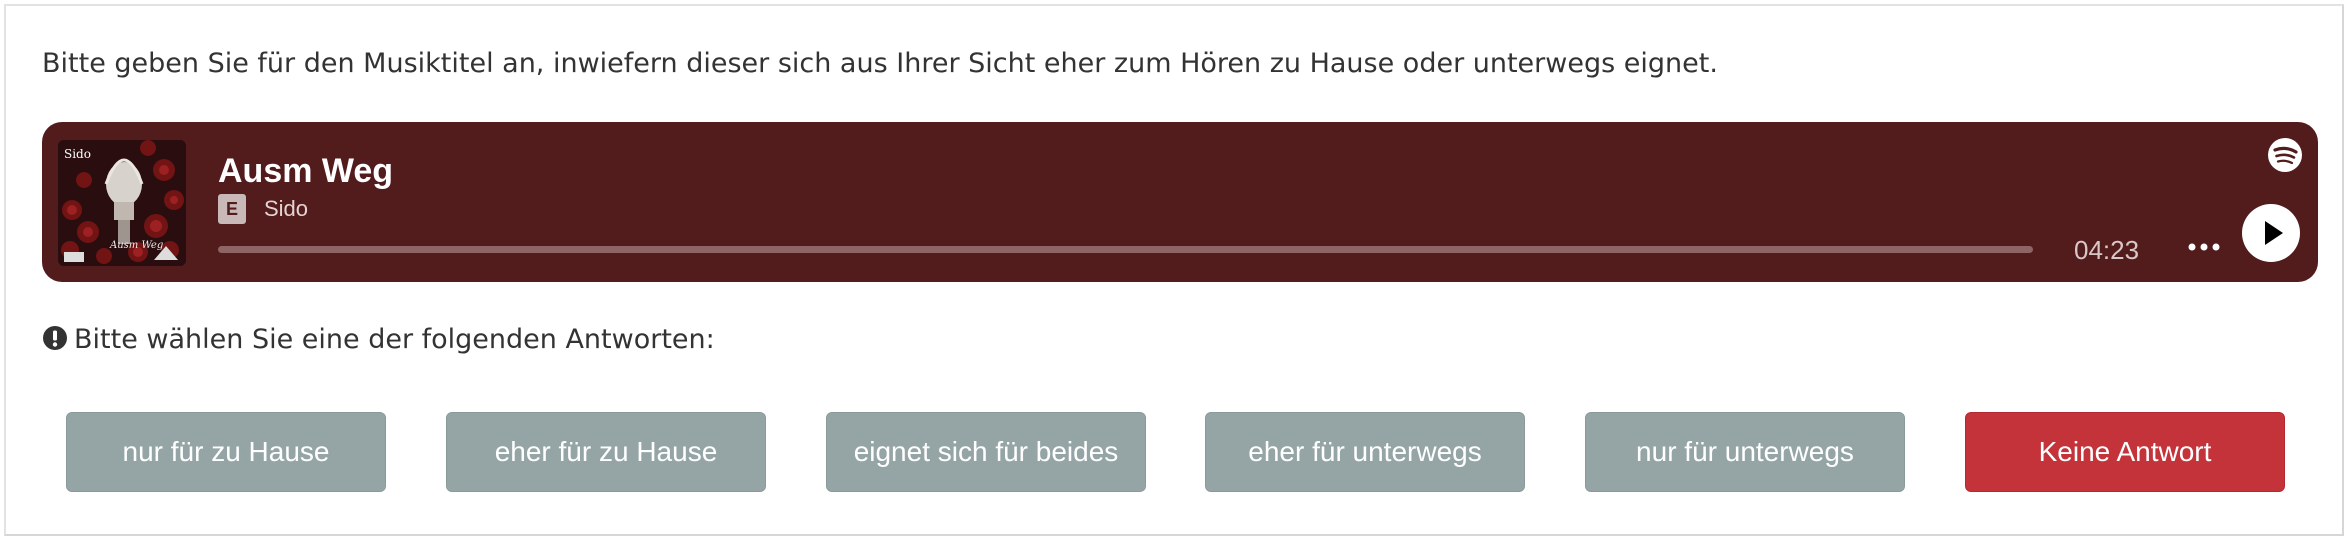 Image resolution: width=2352 pixels, height=552 pixels. What do you see at coordinates (226, 452) in the screenshot?
I see `answer-button-nur-zu-hause: nur für zu Hause` at bounding box center [226, 452].